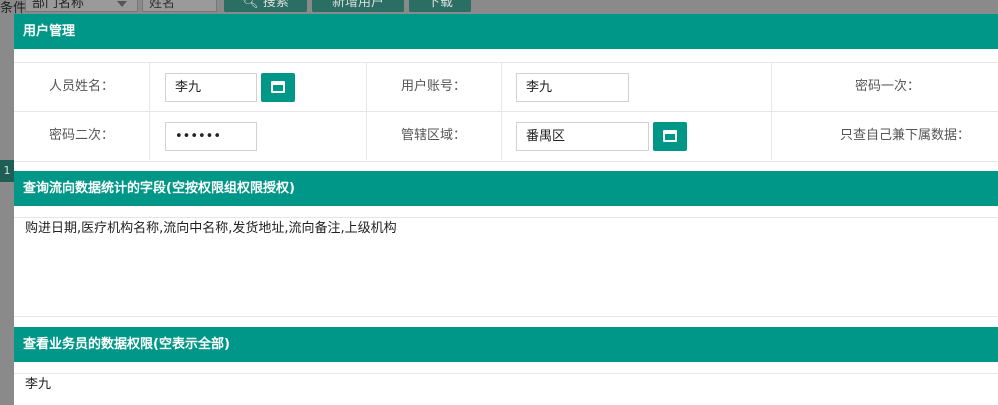 The height and width of the screenshot is (405, 998). I want to click on department-select: 部门名称, so click(81, 6).